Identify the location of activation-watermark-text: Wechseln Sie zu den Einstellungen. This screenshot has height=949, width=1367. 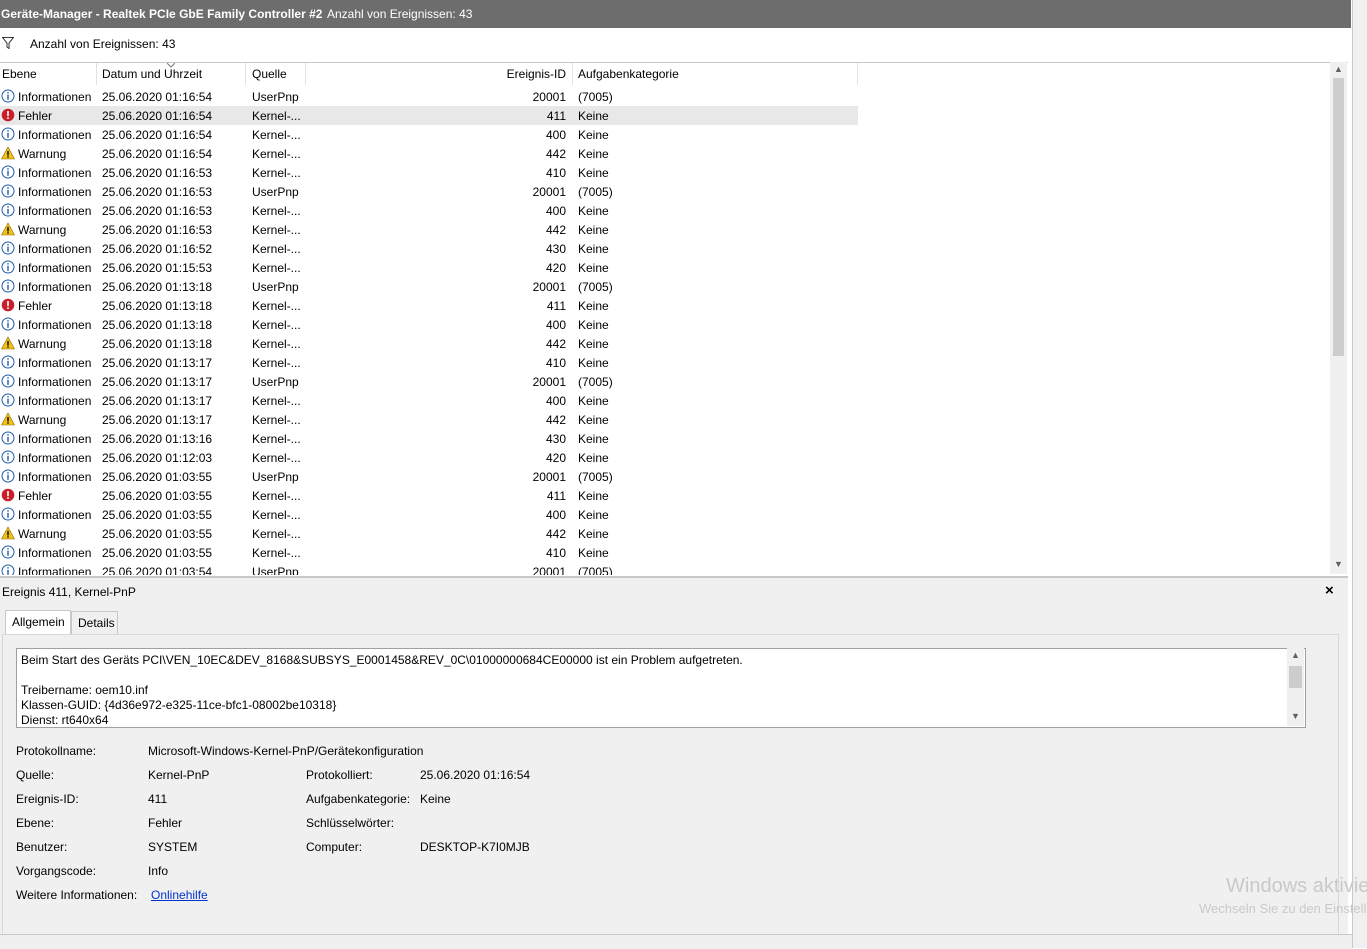
(1283, 908).